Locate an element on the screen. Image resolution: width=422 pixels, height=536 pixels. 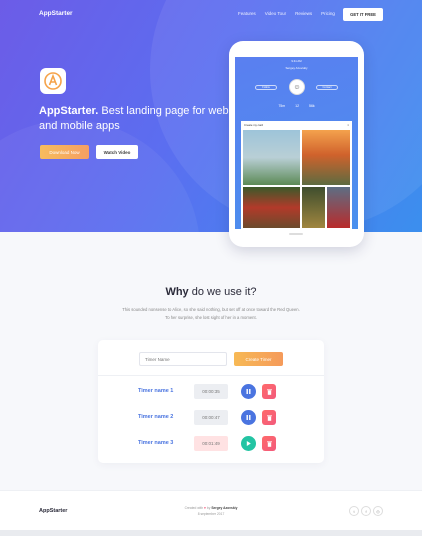
timer-name: Timer name 2 is located at coordinates (156, 417).